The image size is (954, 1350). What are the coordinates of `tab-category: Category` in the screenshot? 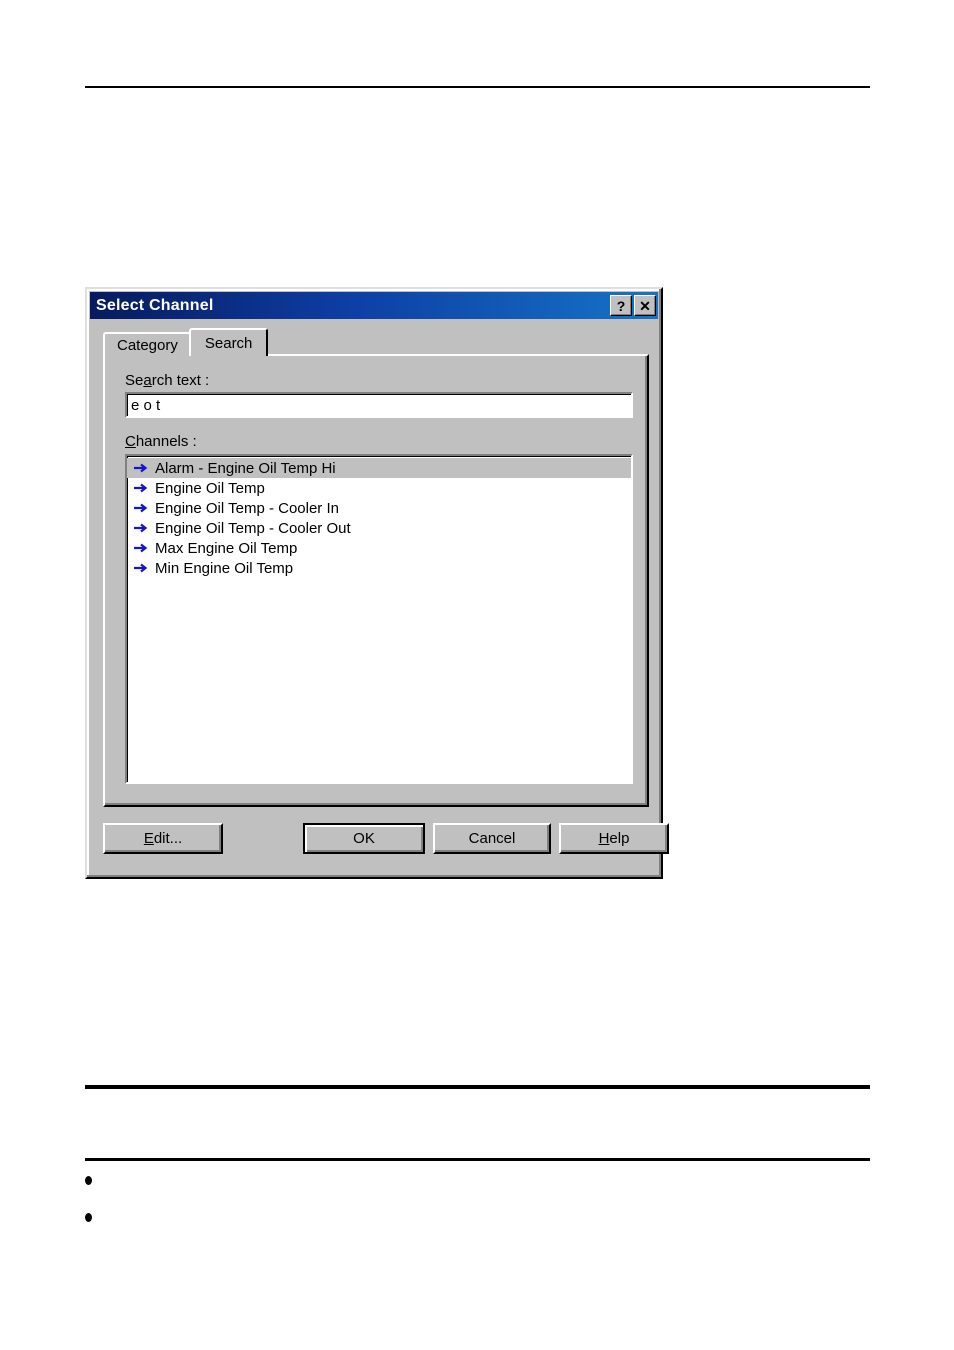 It's located at (147, 344).